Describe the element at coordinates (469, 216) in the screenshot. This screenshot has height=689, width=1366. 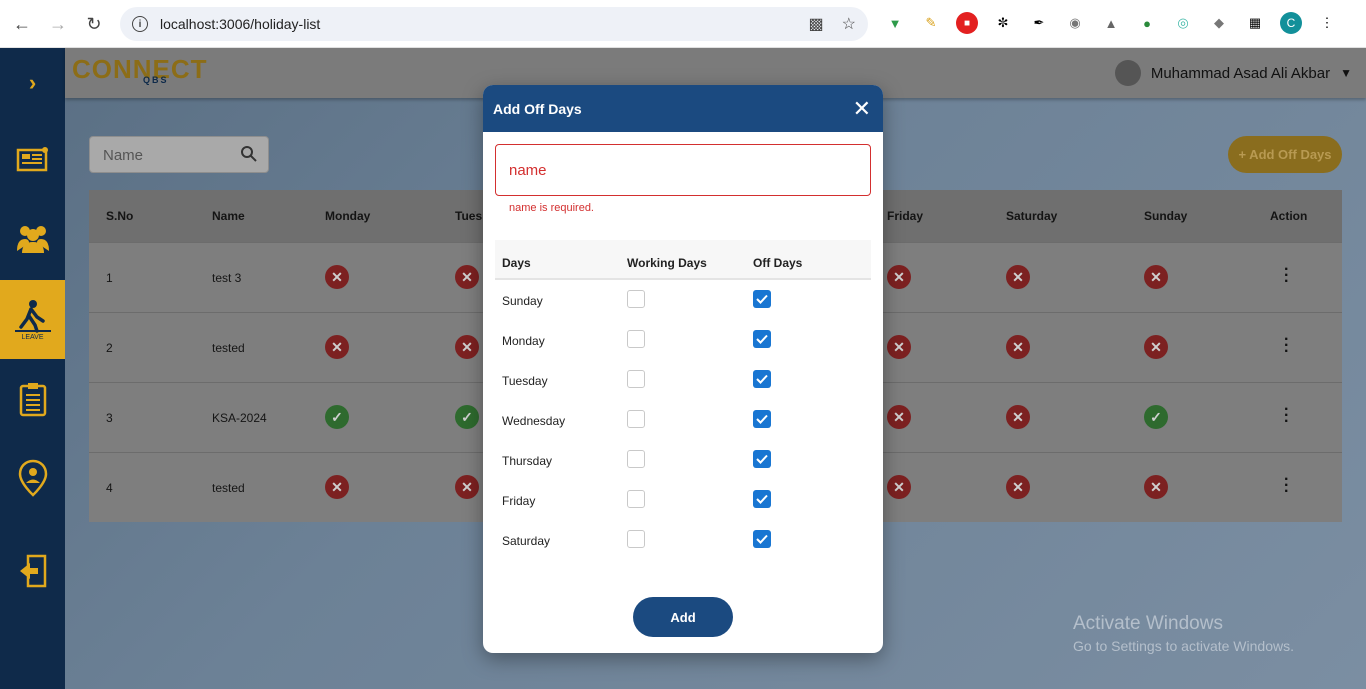
I see `th-tuesday: Tues` at that location.